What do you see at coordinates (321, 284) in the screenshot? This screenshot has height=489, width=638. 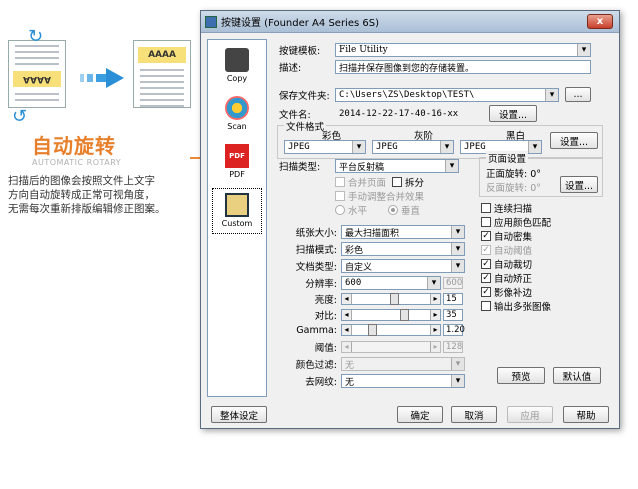 I see `resolution-label: 分辨率:` at bounding box center [321, 284].